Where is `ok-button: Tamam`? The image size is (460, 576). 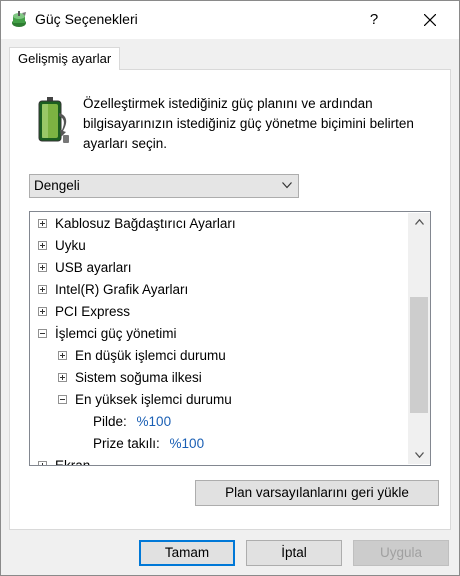 ok-button: Tamam is located at coordinates (187, 553).